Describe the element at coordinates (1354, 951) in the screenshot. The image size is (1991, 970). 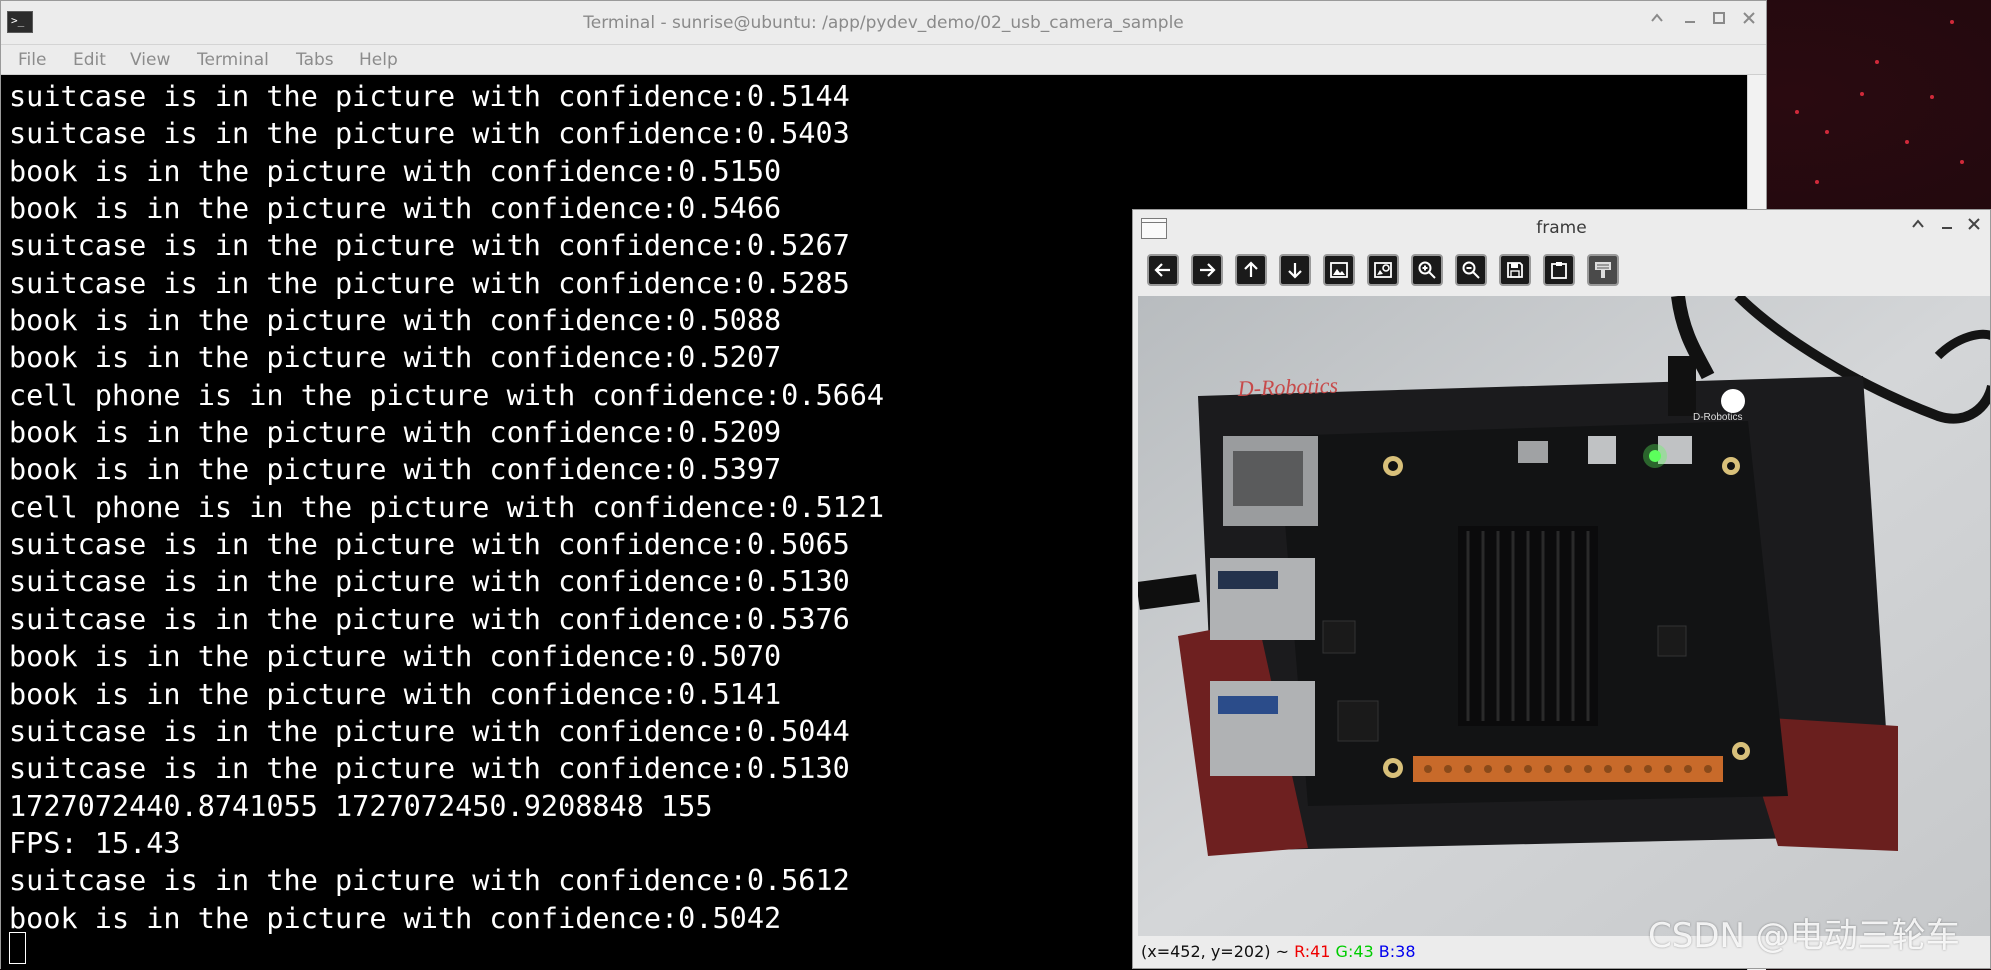
I see `pixel-green-value: G:43` at that location.